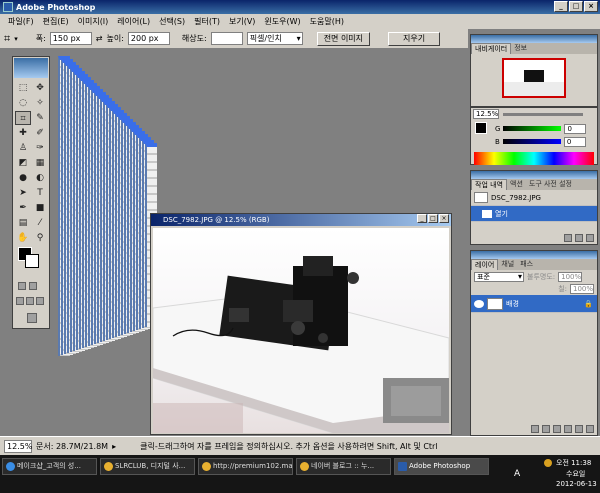 Image resolution: width=600 pixels, height=493 pixels. What do you see at coordinates (534, 78) in the screenshot?
I see `navigator-preview` at bounding box center [534, 78].